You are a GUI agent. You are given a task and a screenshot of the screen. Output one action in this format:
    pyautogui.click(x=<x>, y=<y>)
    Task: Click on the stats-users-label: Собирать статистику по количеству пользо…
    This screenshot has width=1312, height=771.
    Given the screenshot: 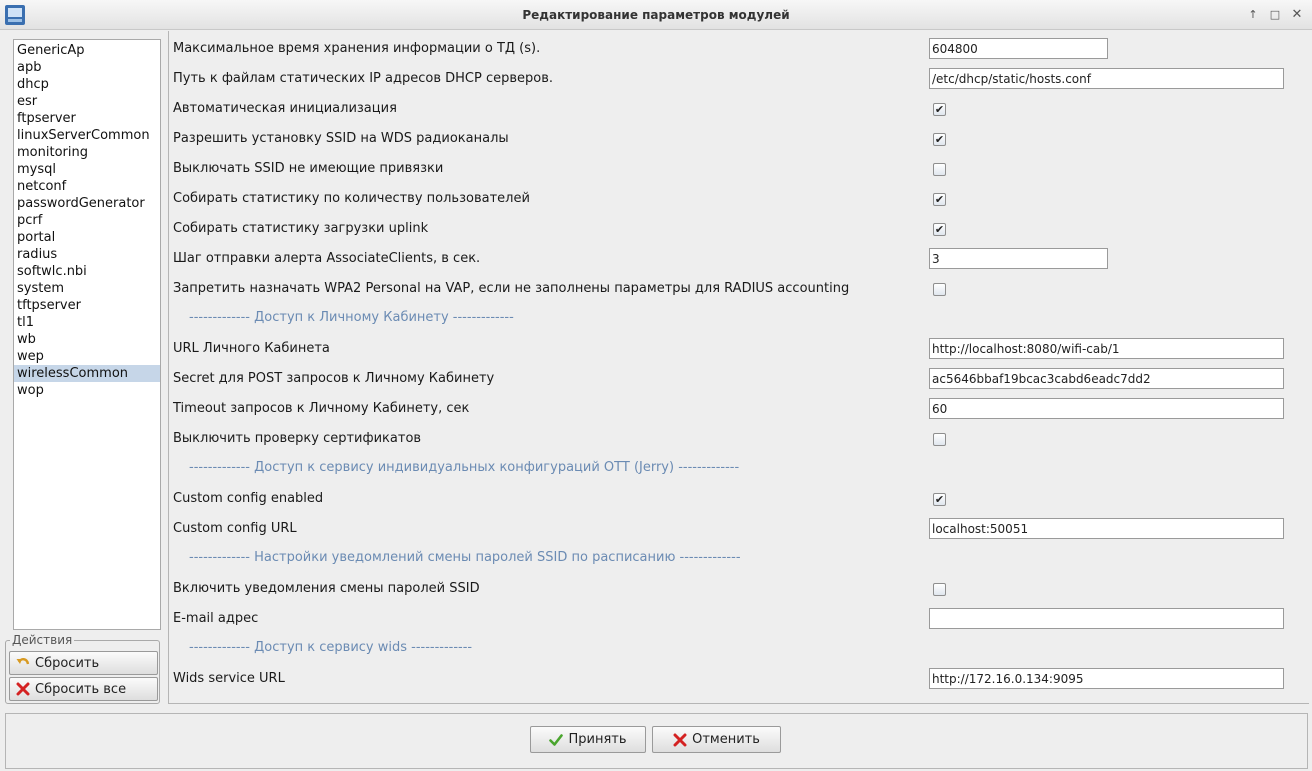 What is the action you would take?
    pyautogui.click(x=351, y=198)
    